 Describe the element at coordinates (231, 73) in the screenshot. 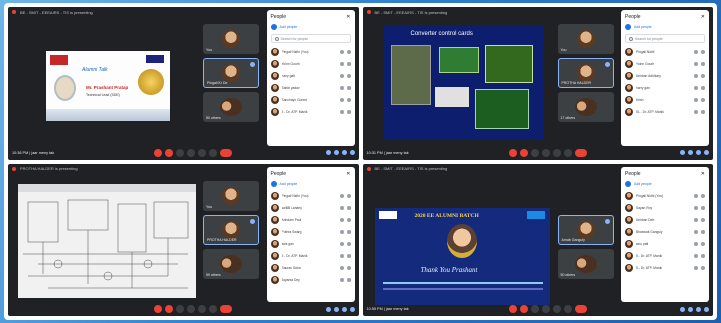

I see `participant-tile: Pingali Kr De` at that location.